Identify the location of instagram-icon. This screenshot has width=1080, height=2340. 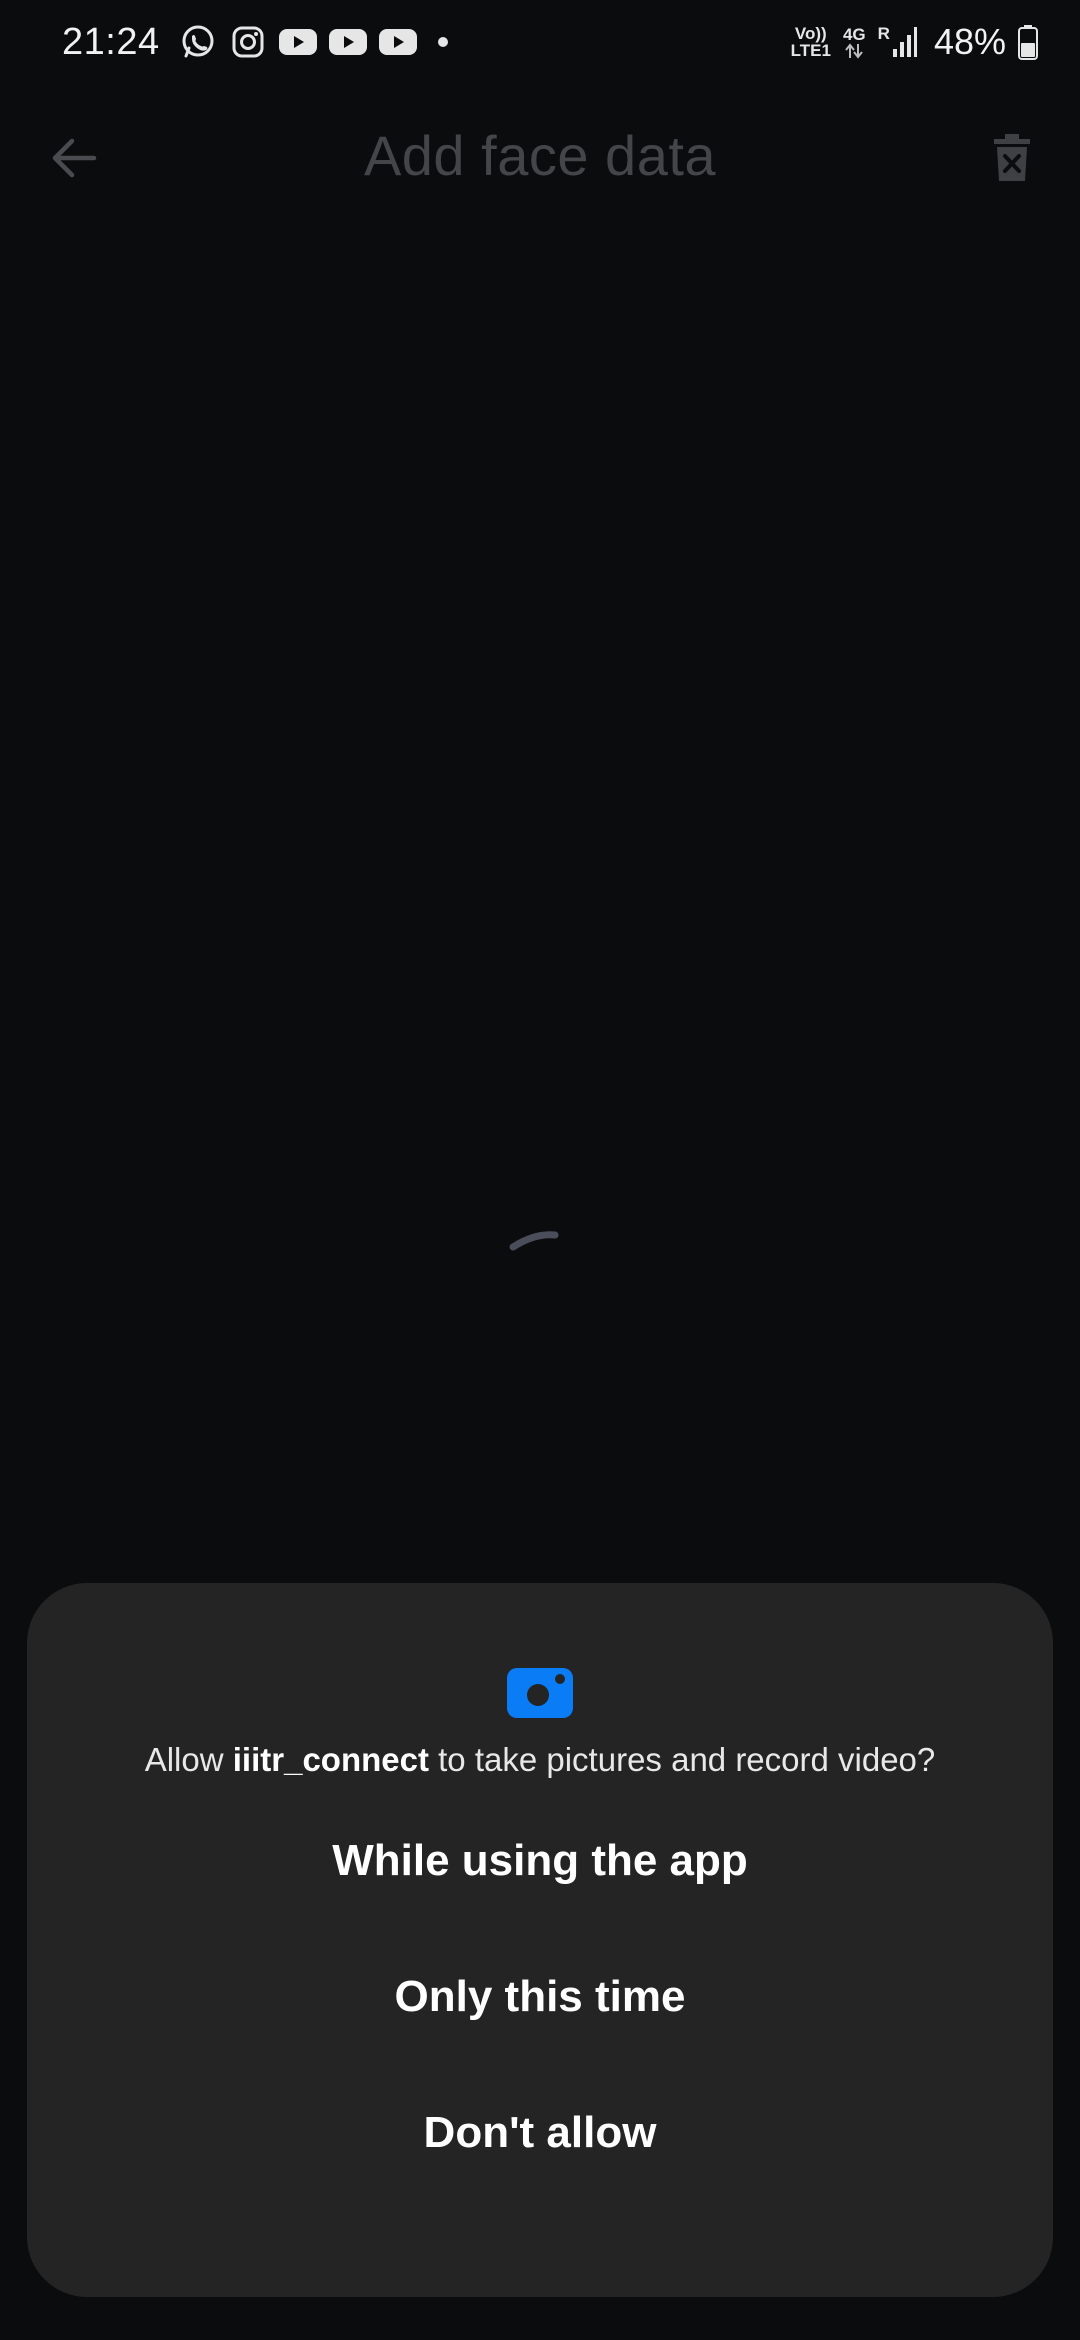
(248, 42).